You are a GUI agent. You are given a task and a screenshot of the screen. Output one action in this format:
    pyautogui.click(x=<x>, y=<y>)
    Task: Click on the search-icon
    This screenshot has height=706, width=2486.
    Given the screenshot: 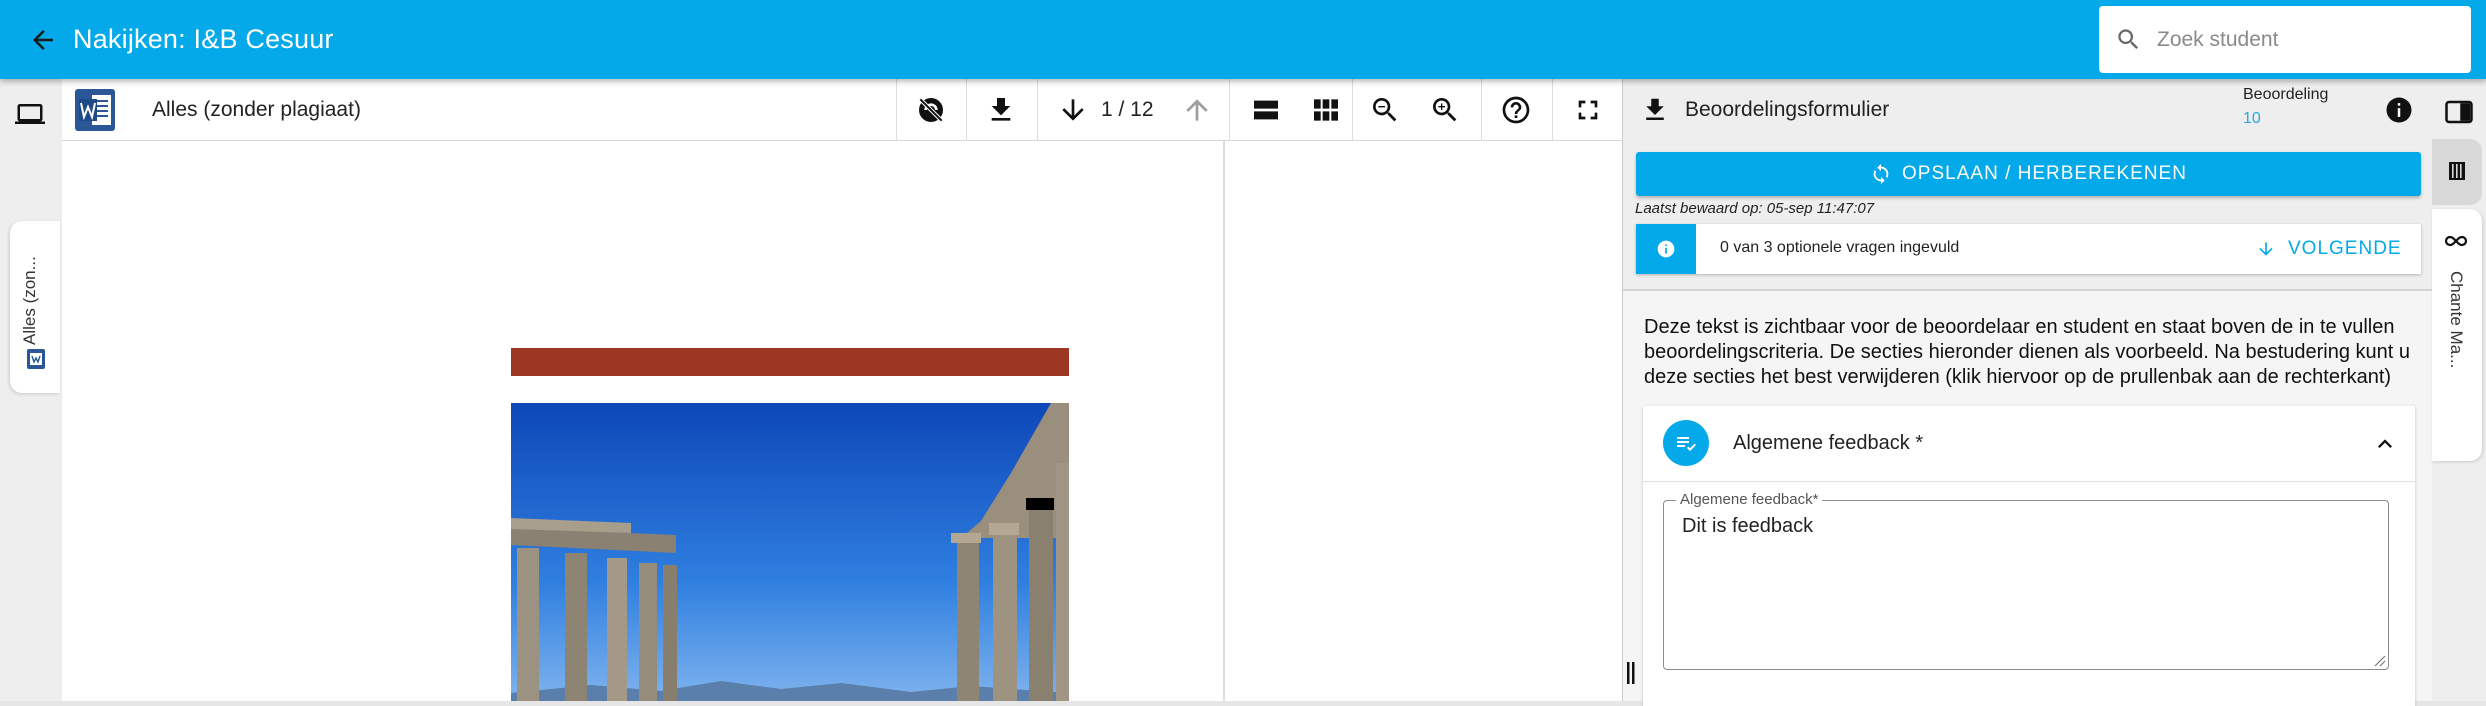 What is the action you would take?
    pyautogui.click(x=2128, y=39)
    